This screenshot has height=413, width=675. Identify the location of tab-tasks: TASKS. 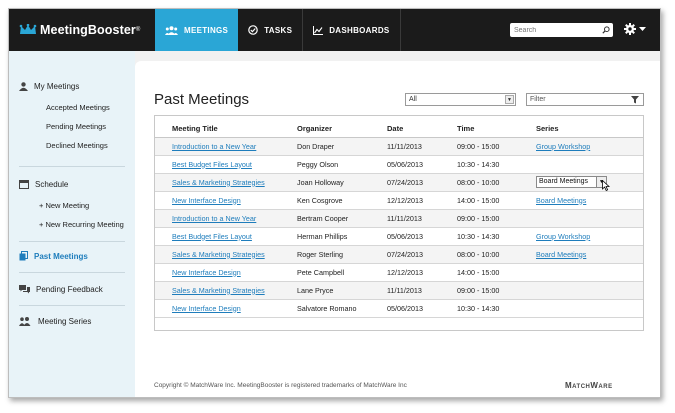
(271, 30).